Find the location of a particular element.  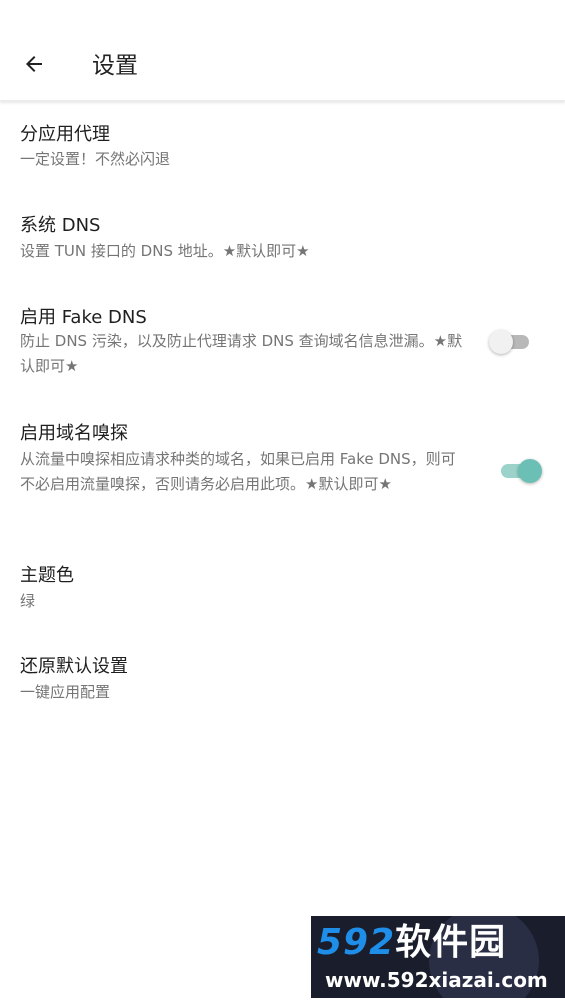

pref-restore-defaults: 还原默认设置 一键应用配置 is located at coordinates (282, 683).